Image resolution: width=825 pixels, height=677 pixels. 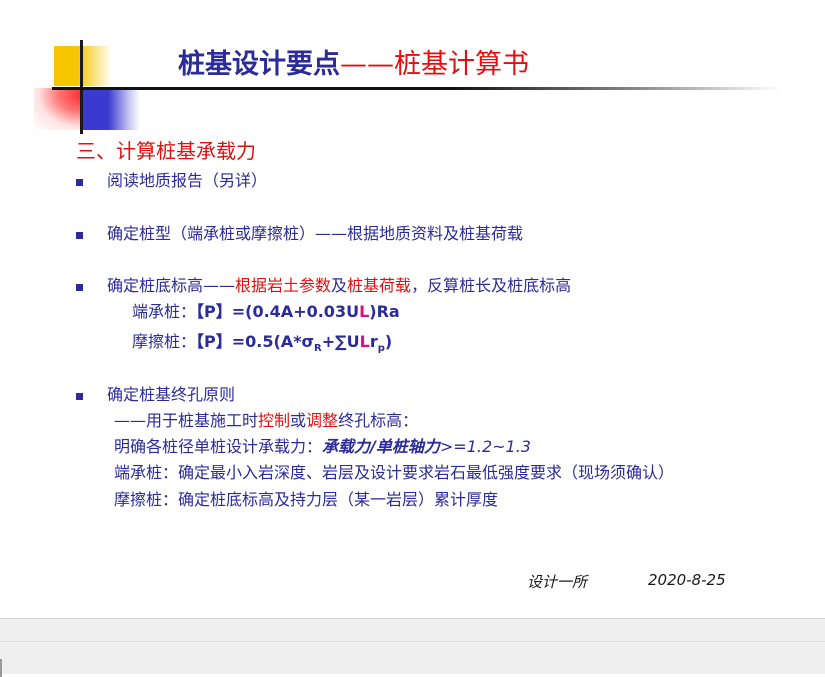 I want to click on item3-text-red2: 桩基荷载, so click(x=379, y=285).